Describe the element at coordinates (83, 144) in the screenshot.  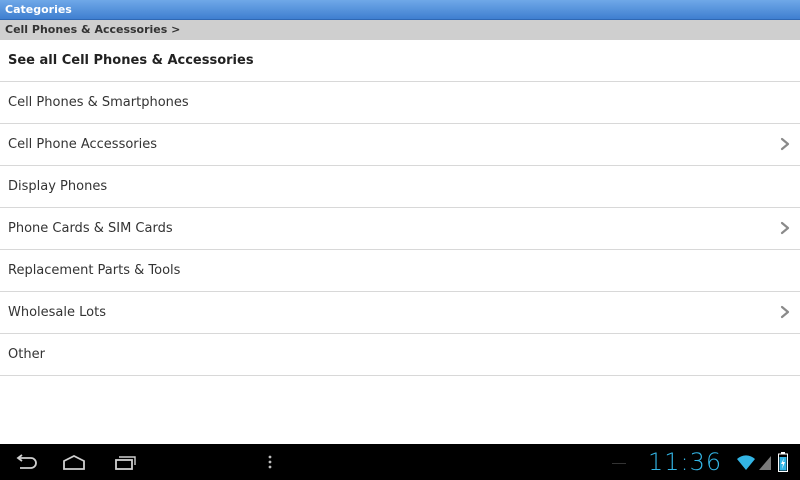
I see `category-label: Cell Phone Accessories` at that location.